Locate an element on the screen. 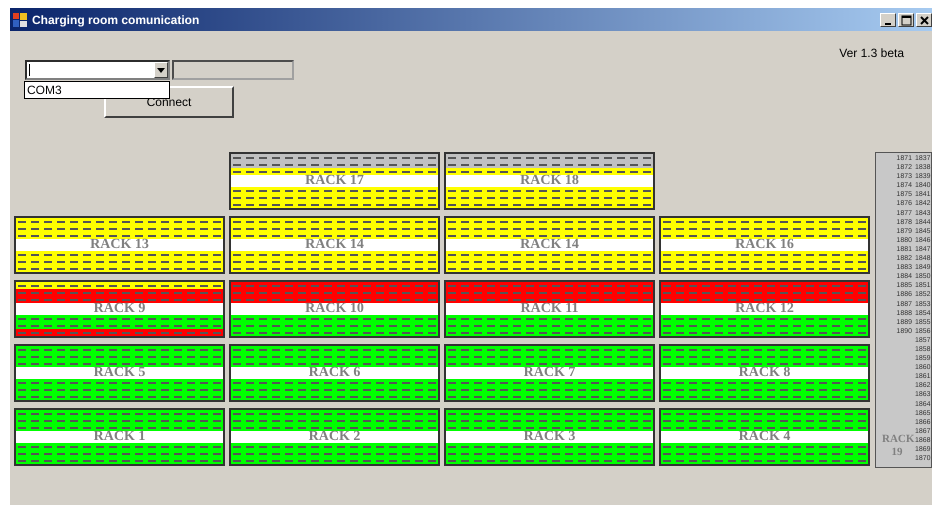 Image resolution: width=932 pixels, height=511 pixels. rack-label: RACK 16 is located at coordinates (764, 245).